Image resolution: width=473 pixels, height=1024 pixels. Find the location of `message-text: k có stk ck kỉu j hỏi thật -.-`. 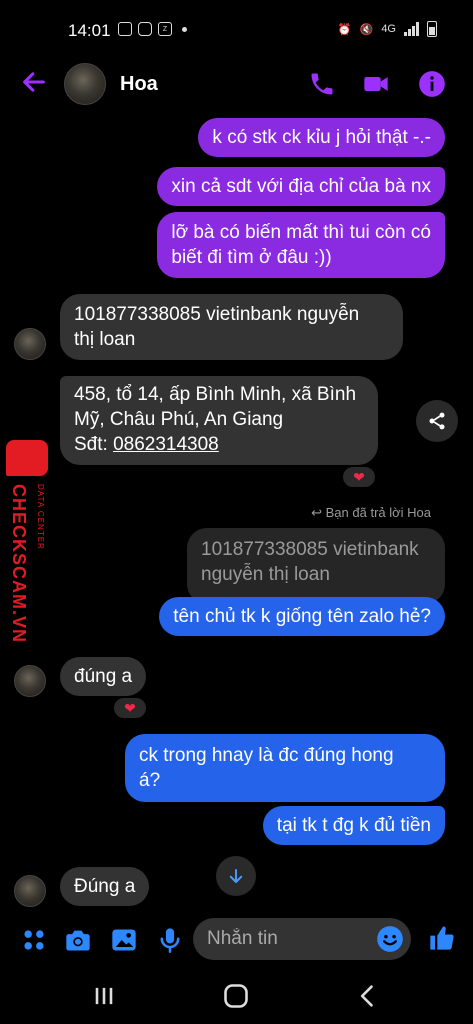

message-text: k có stk ck kỉu j hỏi thật -.- is located at coordinates (321, 137).